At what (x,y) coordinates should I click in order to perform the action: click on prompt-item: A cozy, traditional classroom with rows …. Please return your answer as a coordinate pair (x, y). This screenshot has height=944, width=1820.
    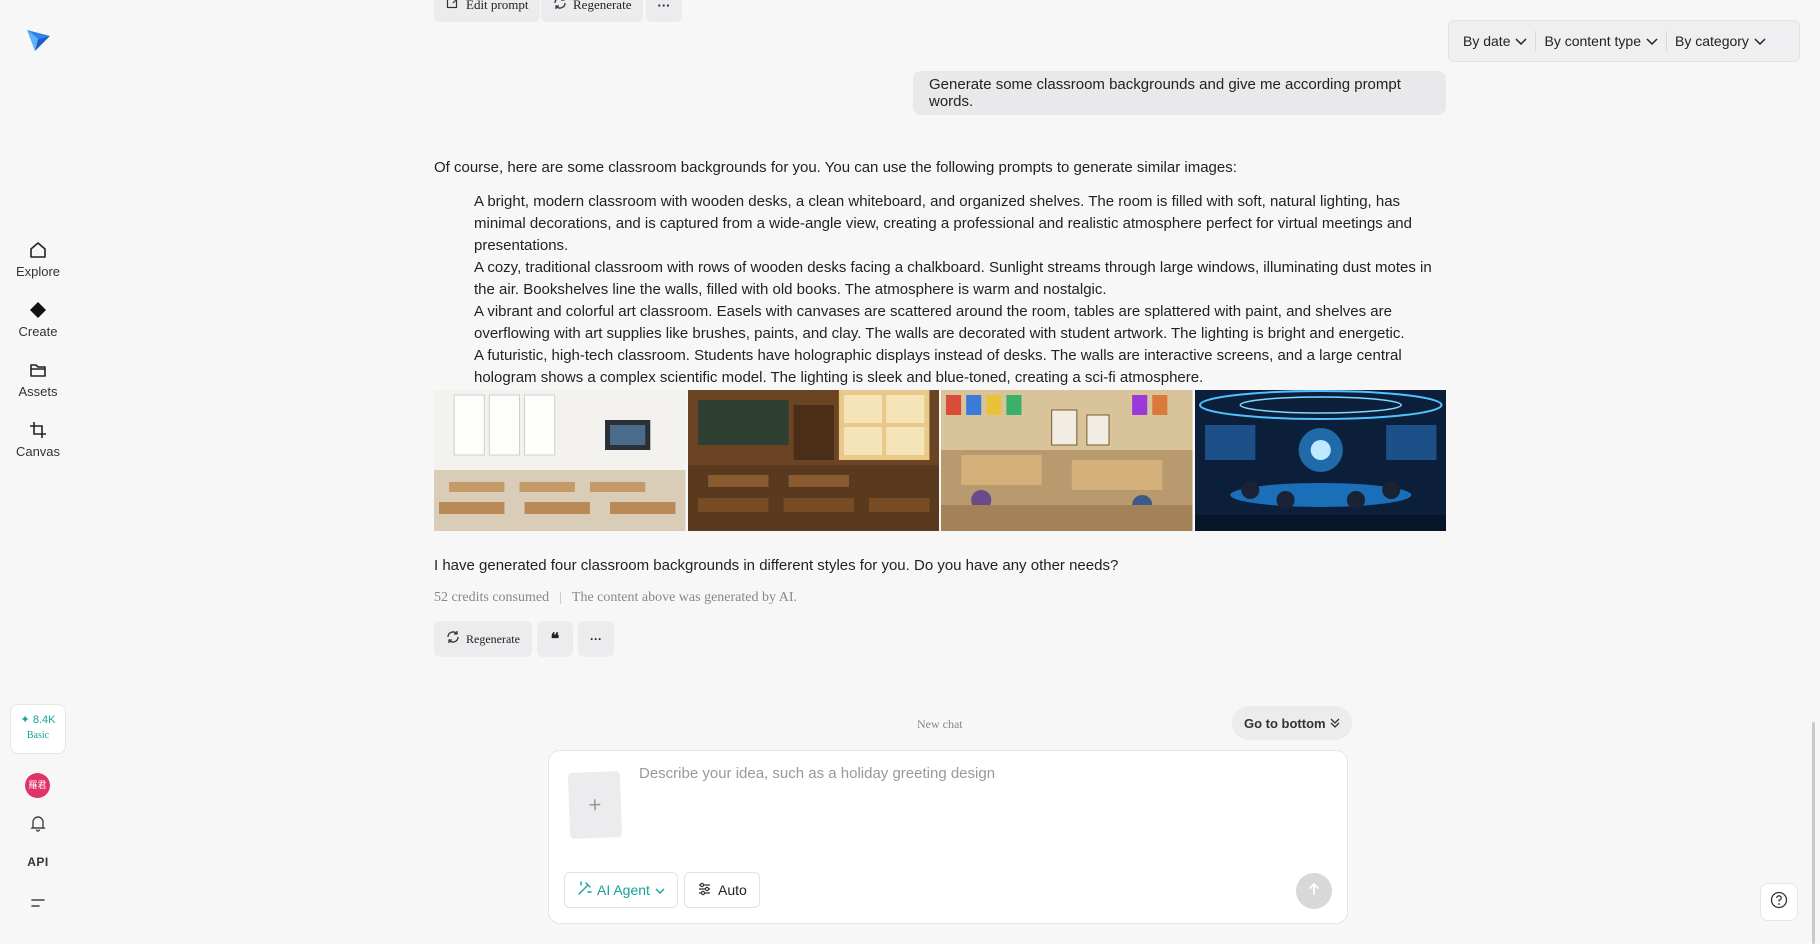
    Looking at the image, I should click on (953, 278).